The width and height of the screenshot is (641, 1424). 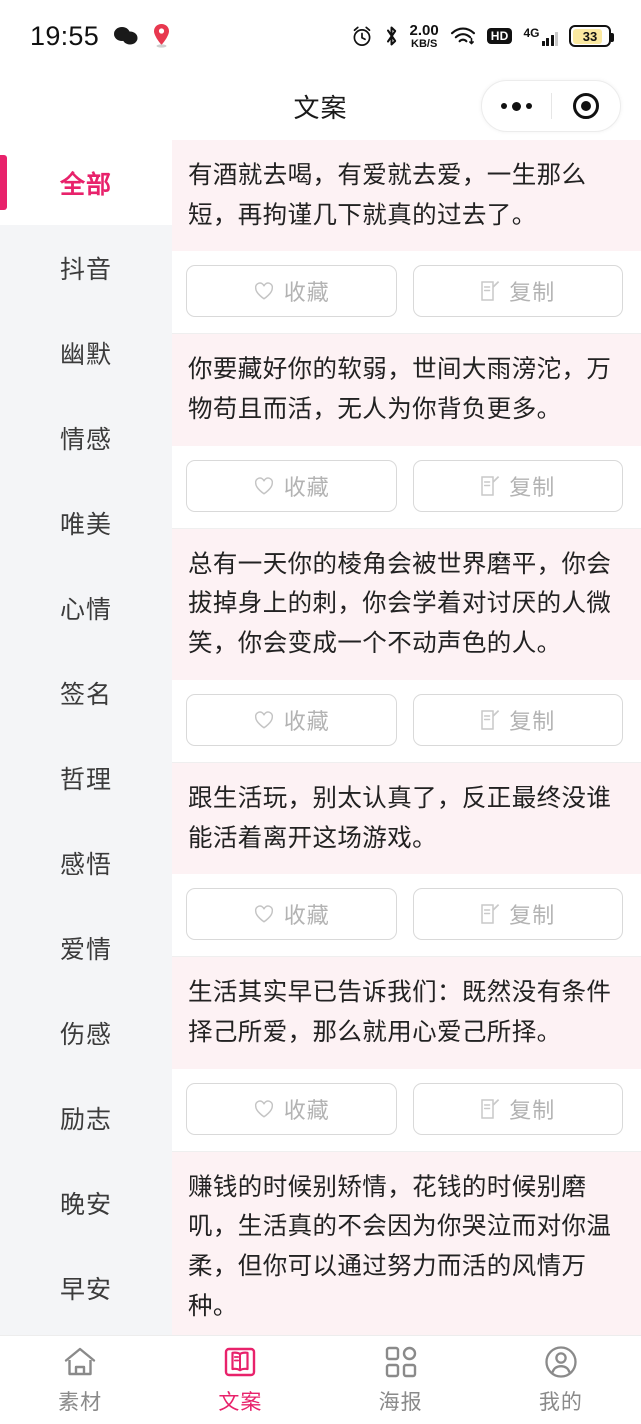 What do you see at coordinates (401, 1380) in the screenshot?
I see `tab-poster: 海报` at bounding box center [401, 1380].